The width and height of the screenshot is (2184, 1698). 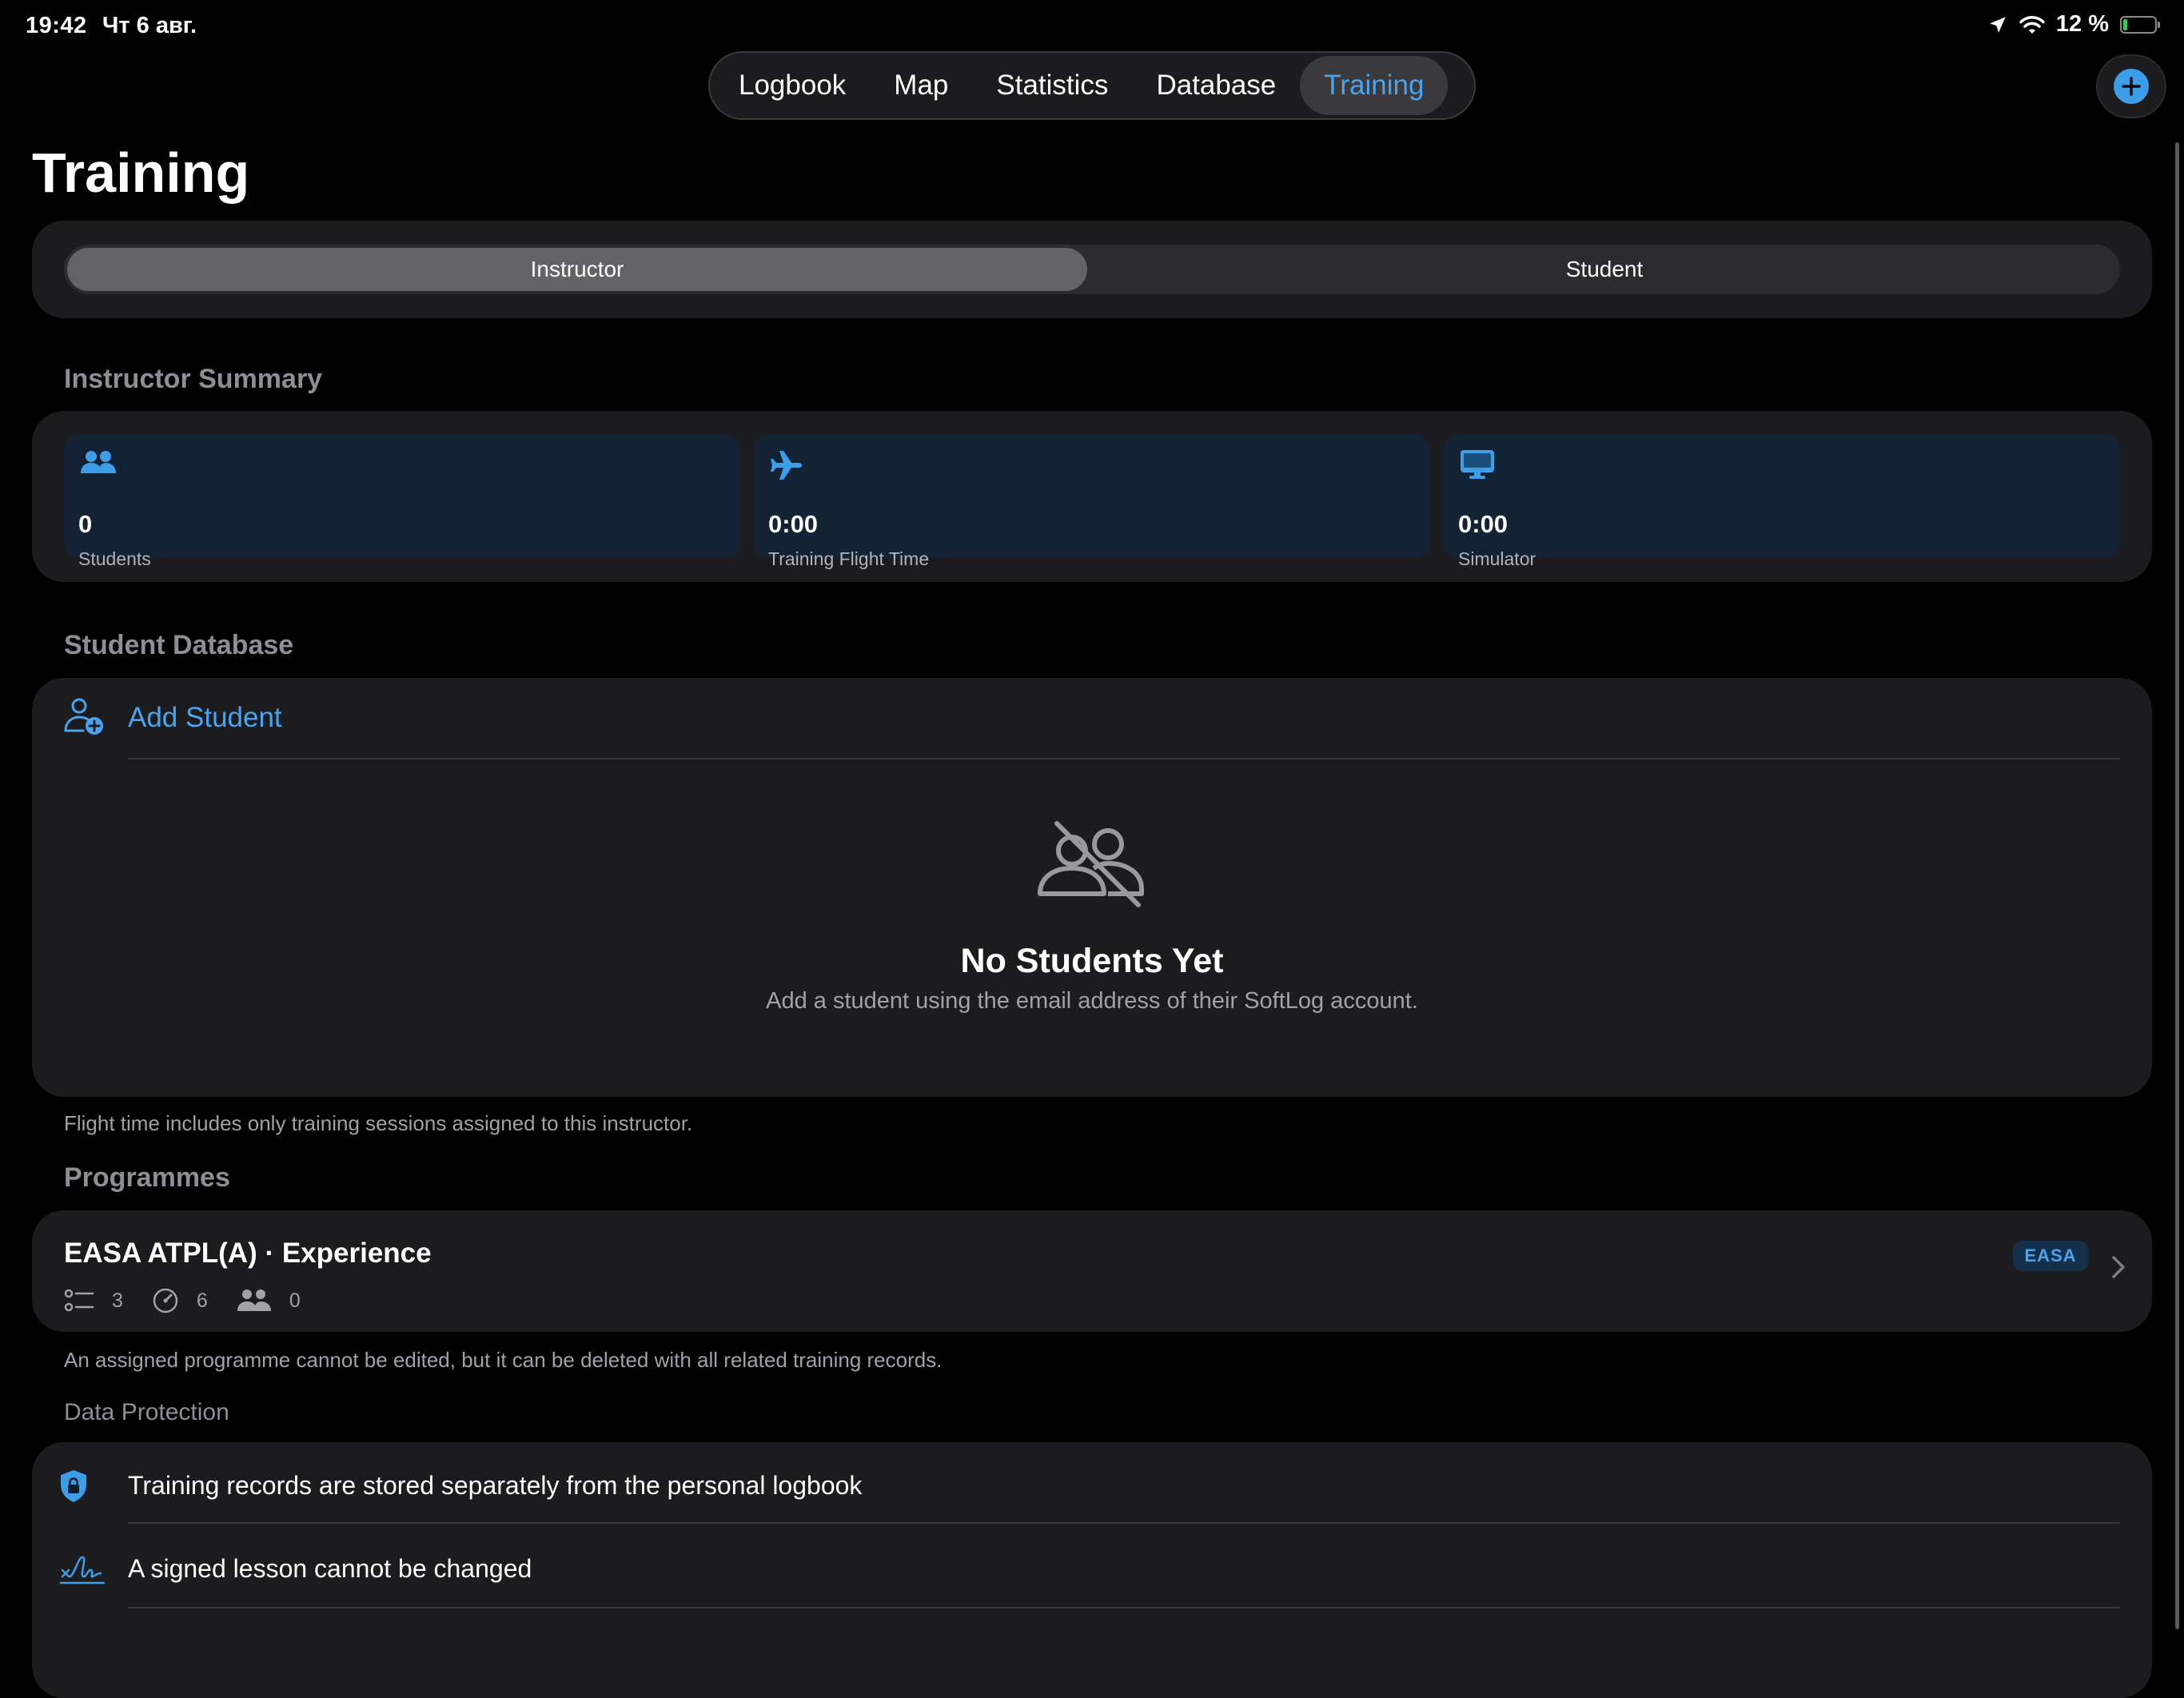 What do you see at coordinates (1052, 85) in the screenshot?
I see `tab-statistics: Statistics` at bounding box center [1052, 85].